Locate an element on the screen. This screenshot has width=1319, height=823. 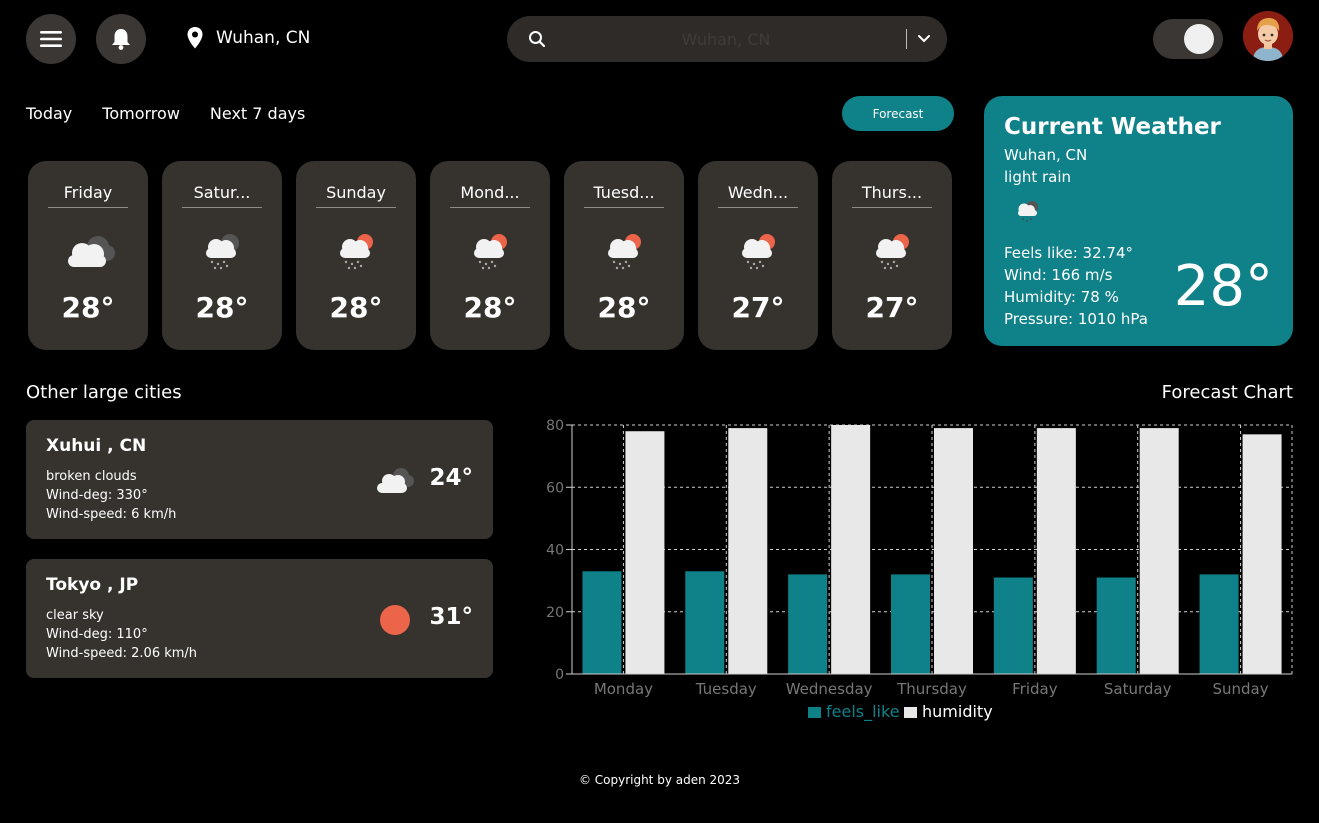
bell-icon is located at coordinates (121, 39).